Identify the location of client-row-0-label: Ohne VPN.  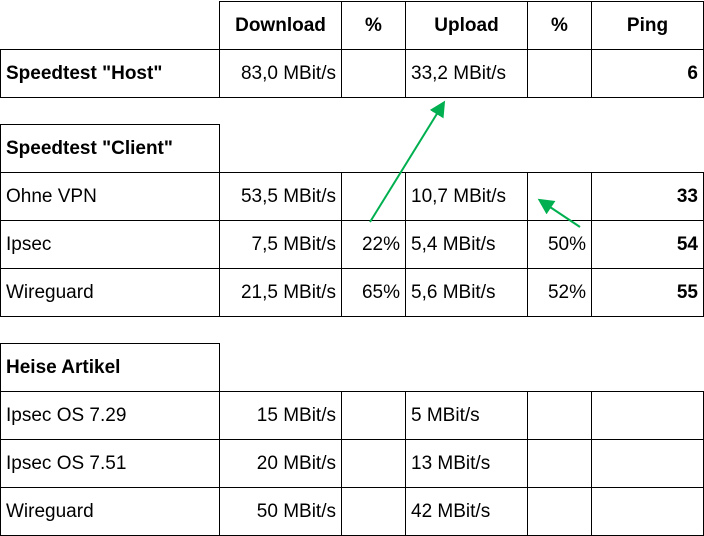
(110, 196).